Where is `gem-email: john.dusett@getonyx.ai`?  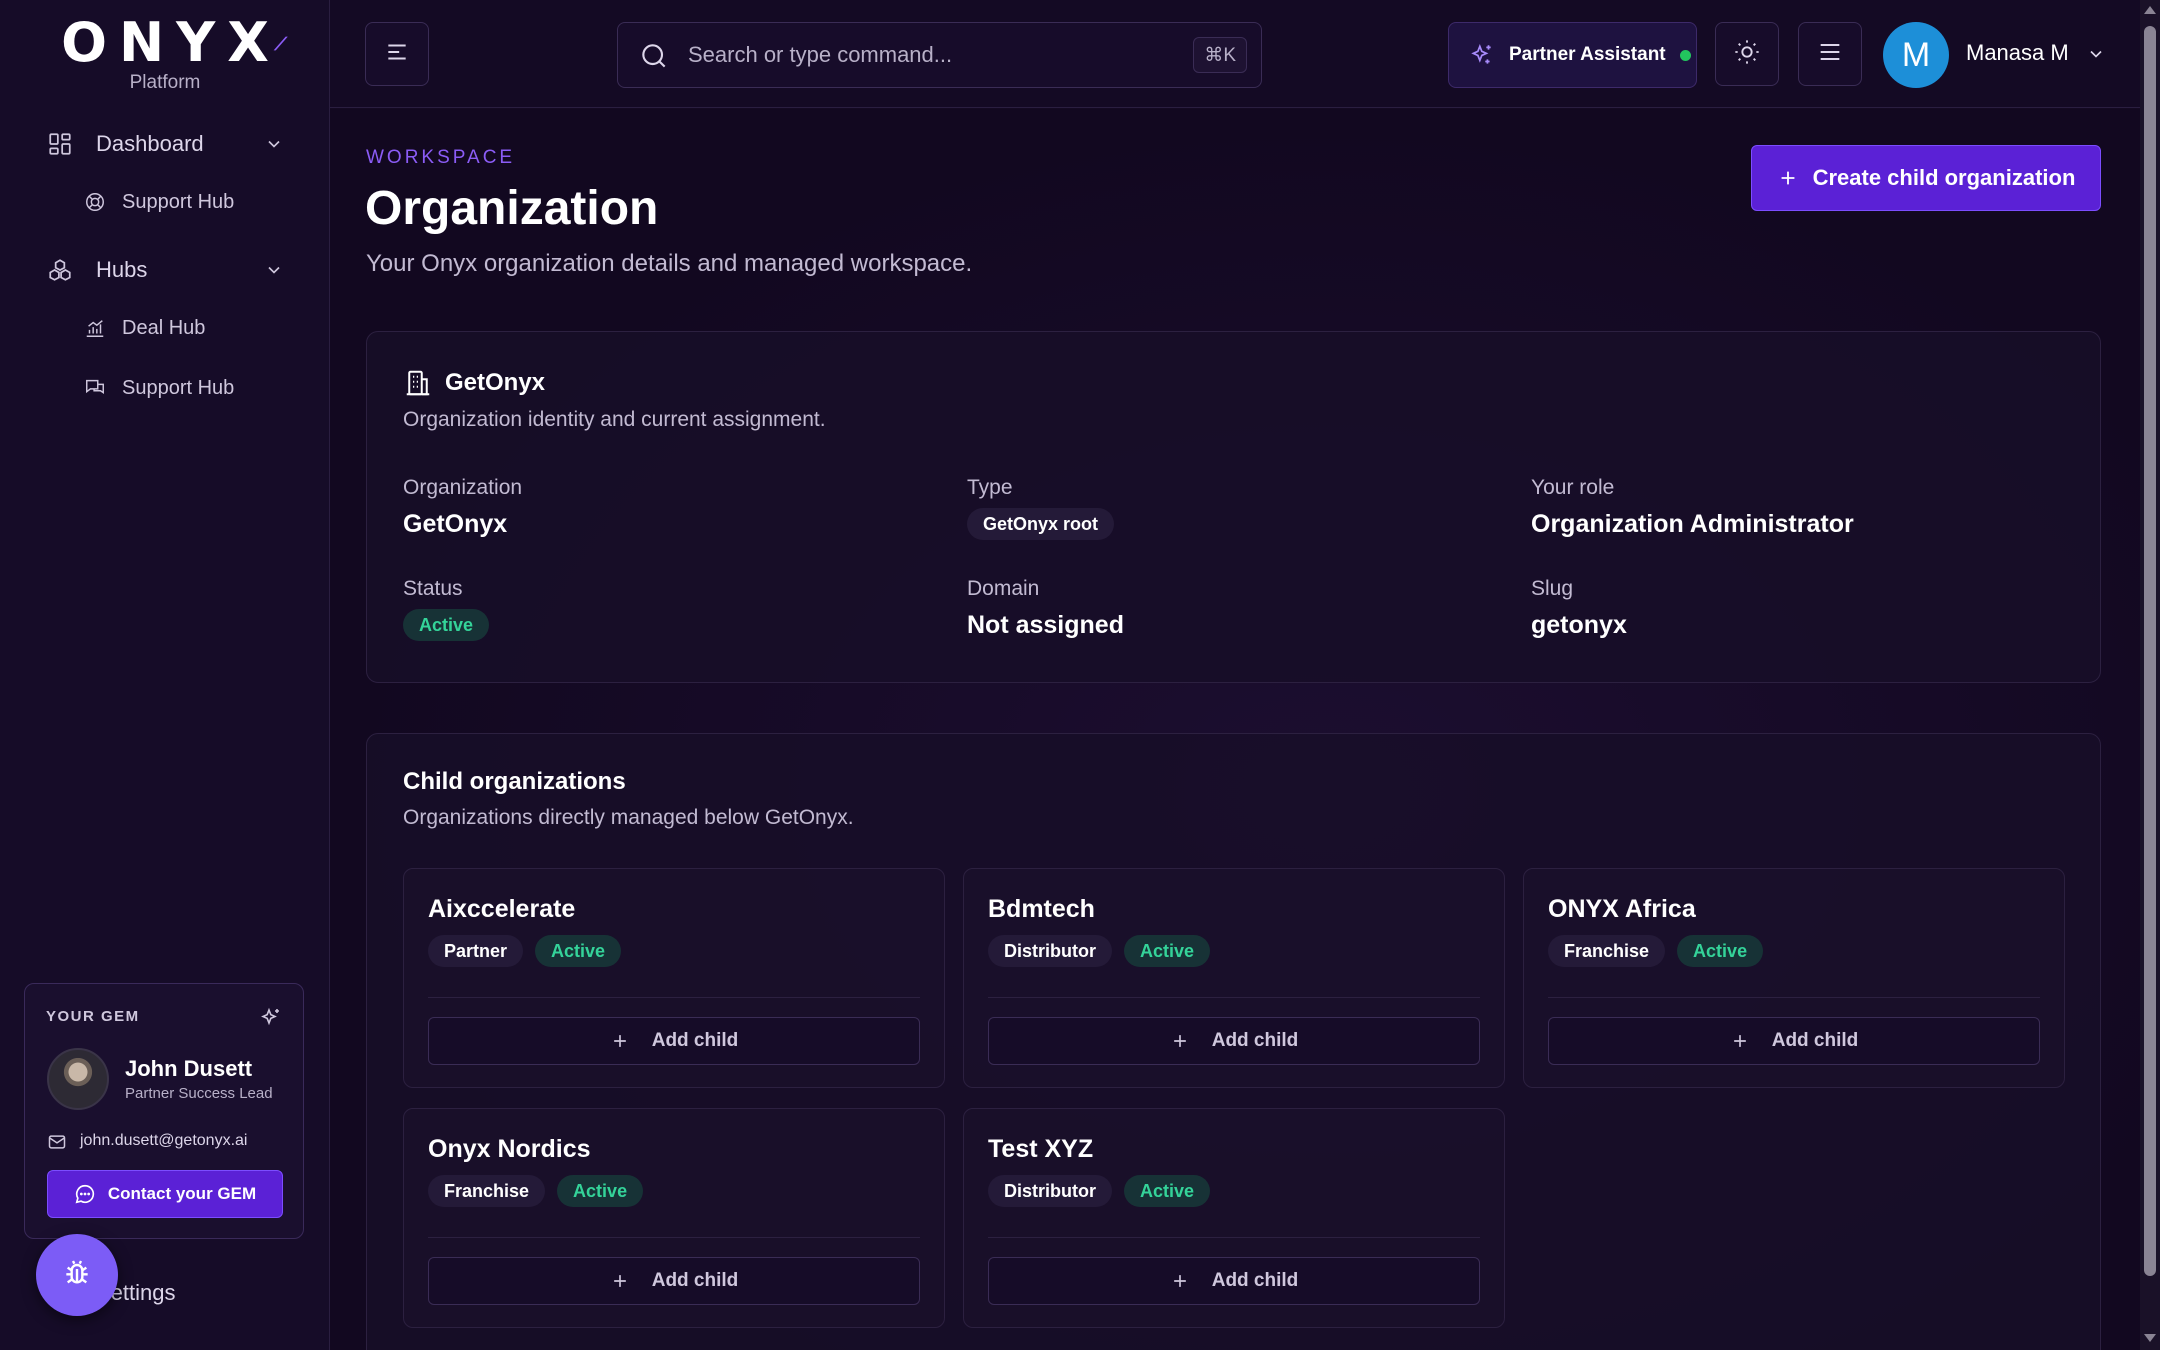
gem-email: john.dusett@getonyx.ai is located at coordinates (163, 1141).